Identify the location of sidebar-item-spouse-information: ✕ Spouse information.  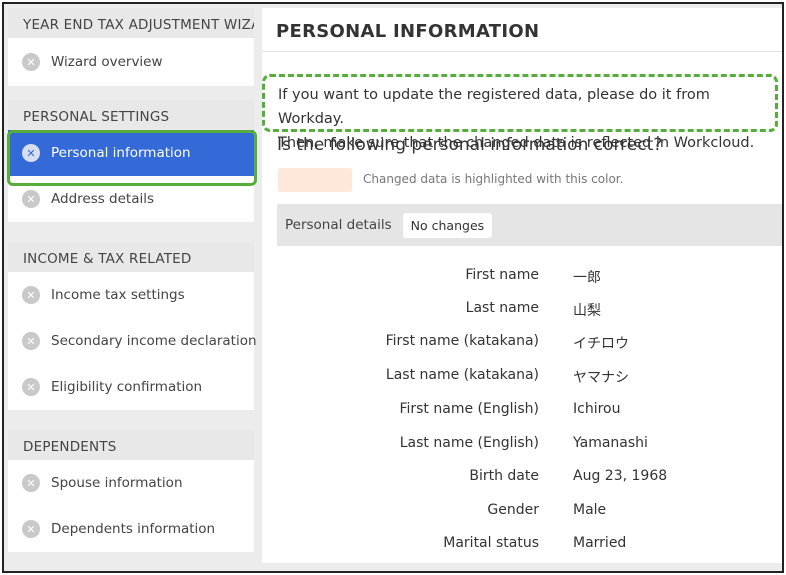
(131, 483).